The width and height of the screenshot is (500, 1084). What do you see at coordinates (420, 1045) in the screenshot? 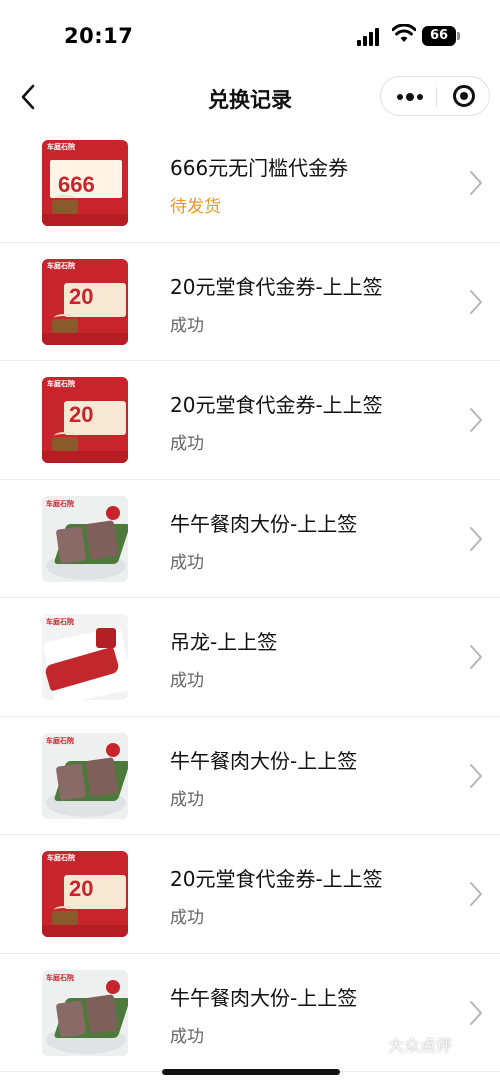
I see `watermark: 大众点评` at bounding box center [420, 1045].